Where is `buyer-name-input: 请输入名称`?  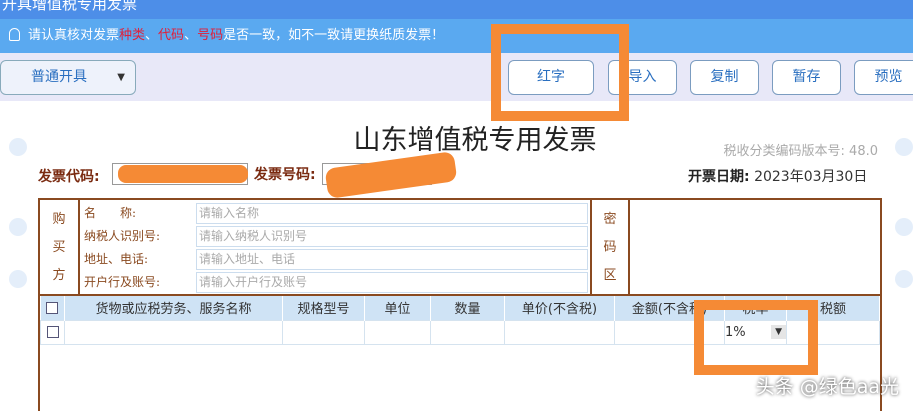
buyer-name-input: 请输入名称 is located at coordinates (392, 213).